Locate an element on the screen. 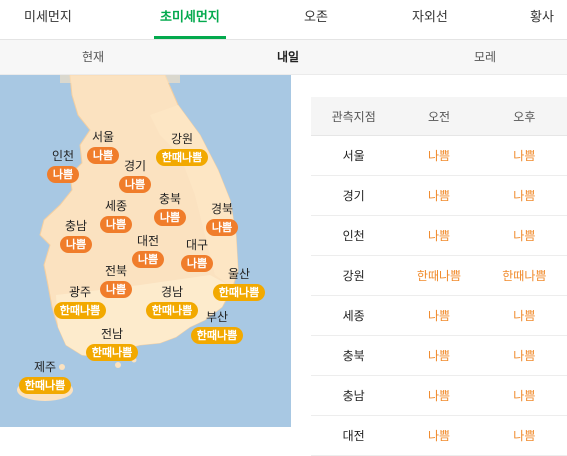  table-row: 세종 나쁨 나쁨 is located at coordinates (439, 315).